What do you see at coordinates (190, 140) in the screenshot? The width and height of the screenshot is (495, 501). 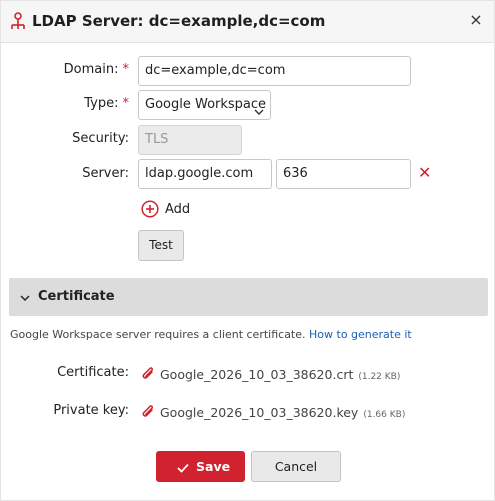 I see `security-field: TLS` at bounding box center [190, 140].